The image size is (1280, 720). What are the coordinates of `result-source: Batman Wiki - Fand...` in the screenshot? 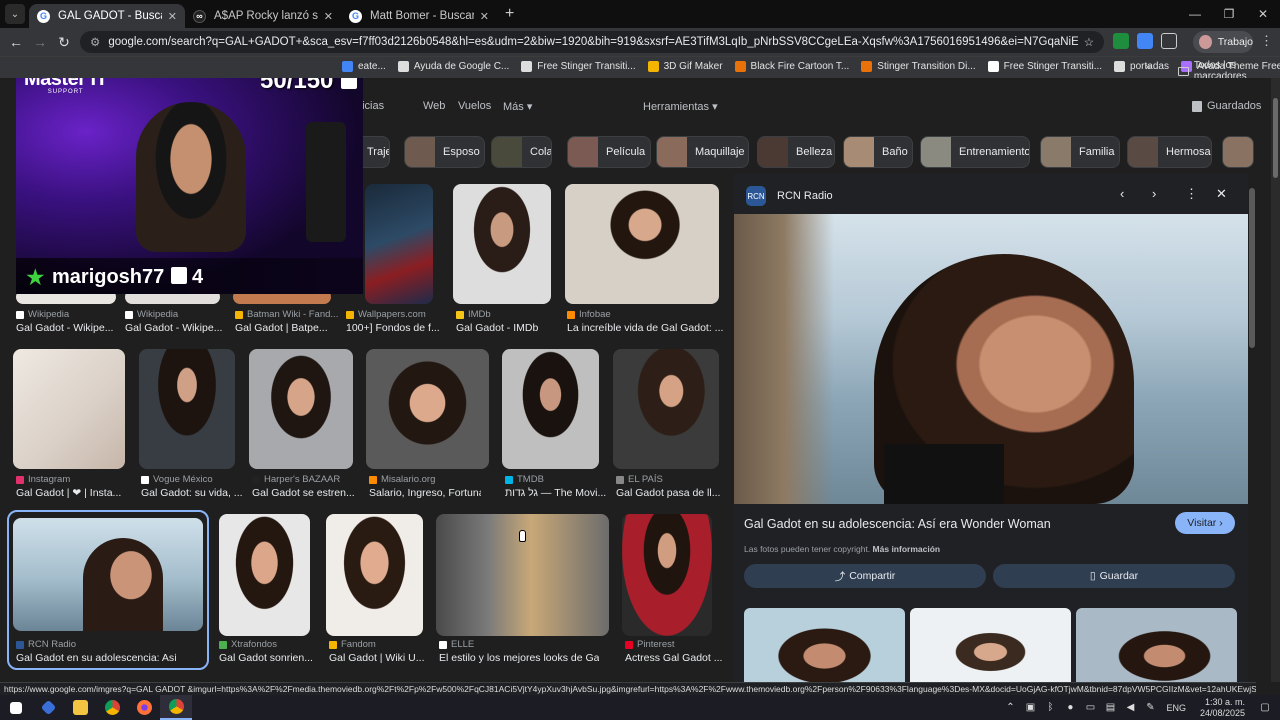 It's located at (286, 314).